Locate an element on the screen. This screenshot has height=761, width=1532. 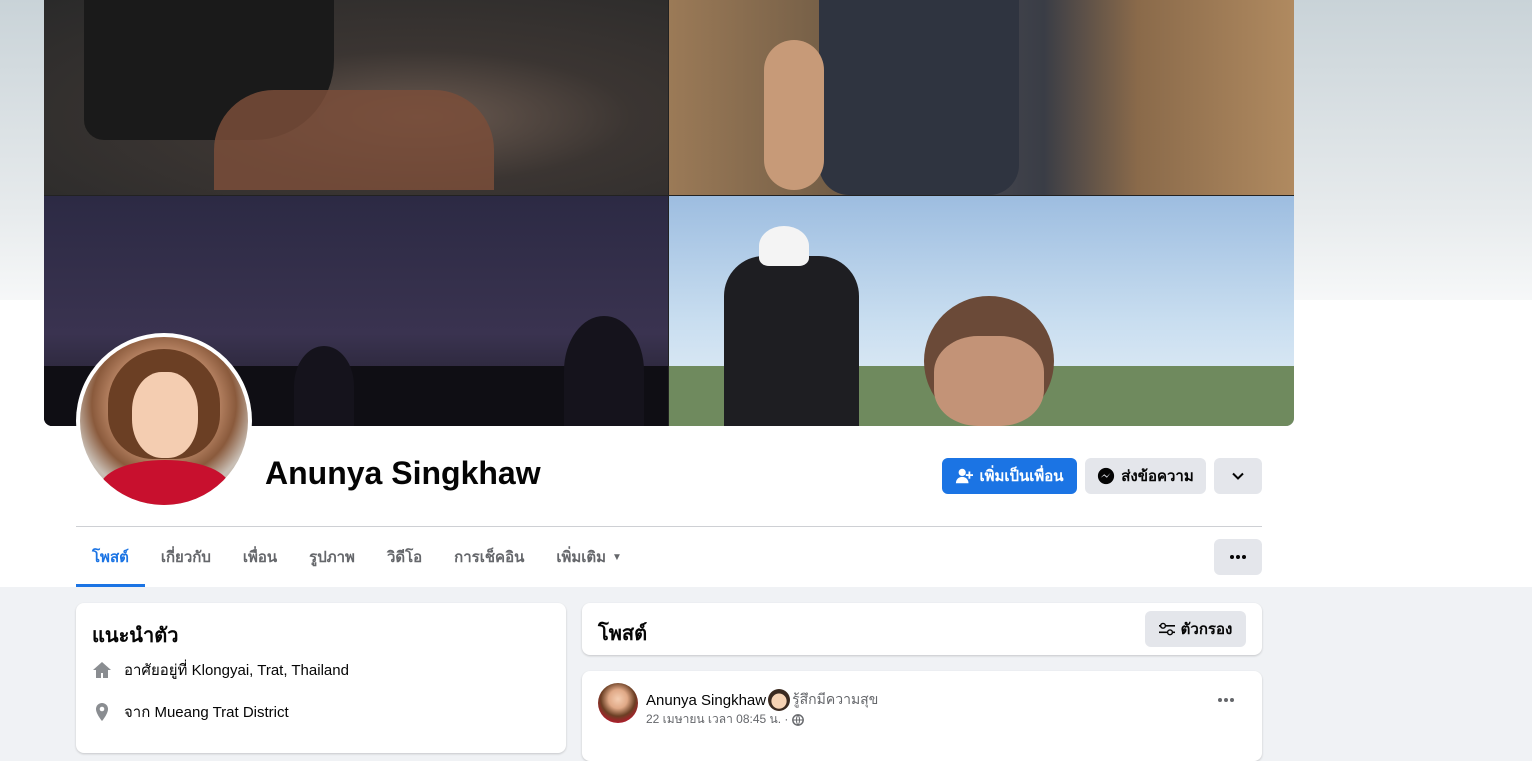
tabs-more-button is located at coordinates (1238, 557).